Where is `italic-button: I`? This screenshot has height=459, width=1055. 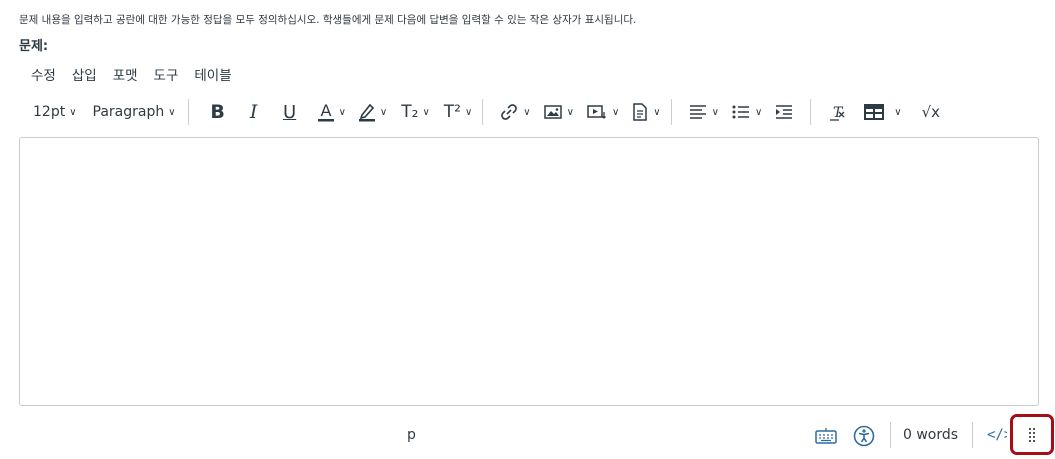 italic-button: I is located at coordinates (254, 112).